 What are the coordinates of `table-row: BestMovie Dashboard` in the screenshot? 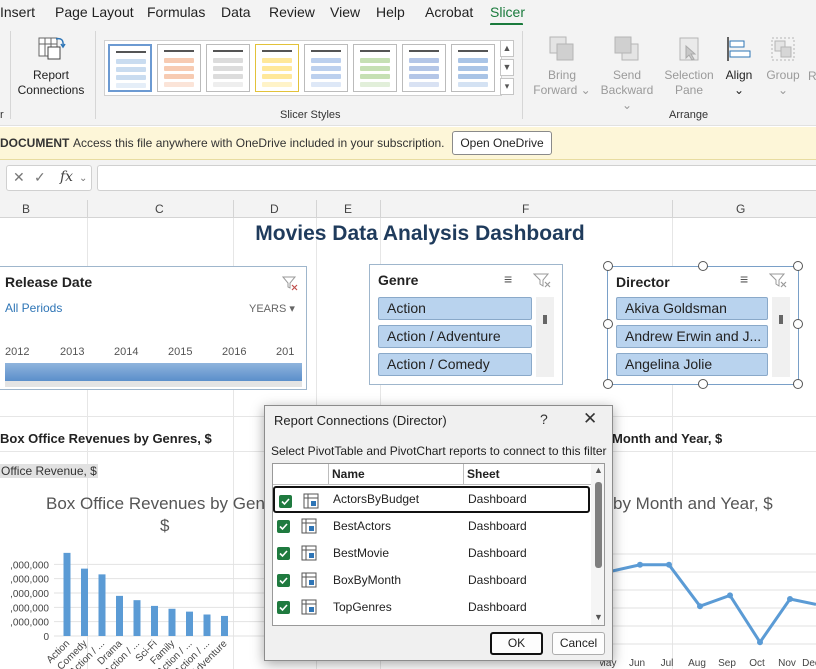 It's located at (431, 553).